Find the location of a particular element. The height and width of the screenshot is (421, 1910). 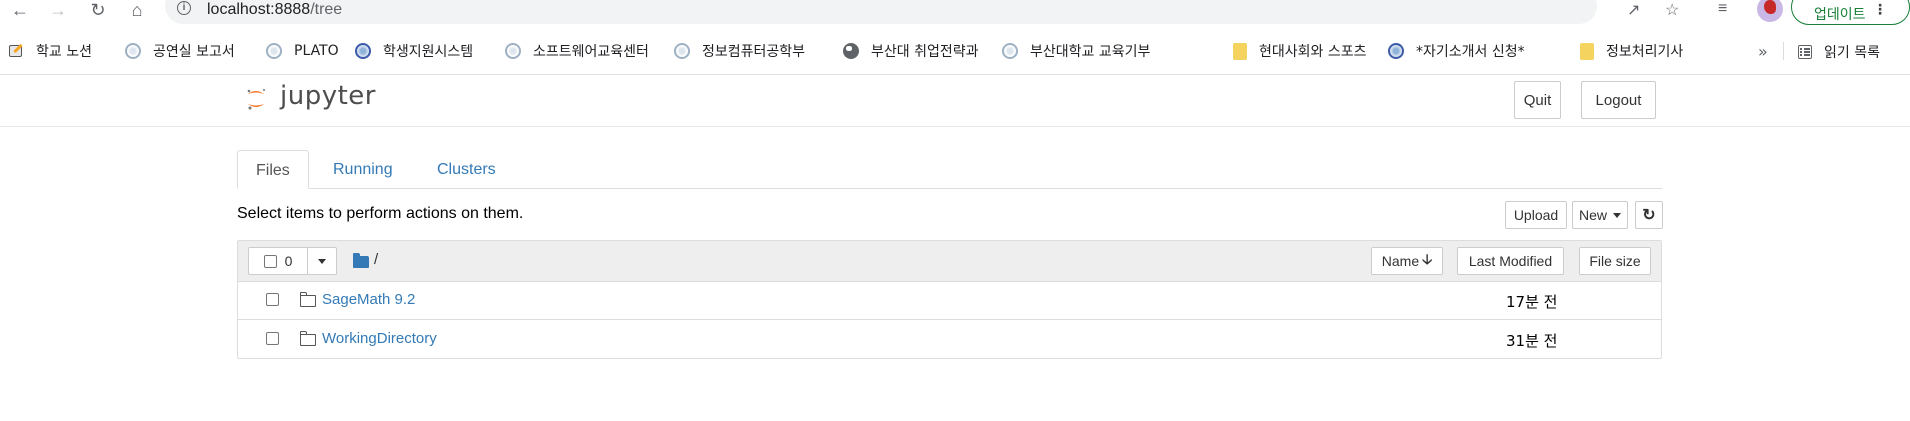

url-path: /tree is located at coordinates (326, 9).